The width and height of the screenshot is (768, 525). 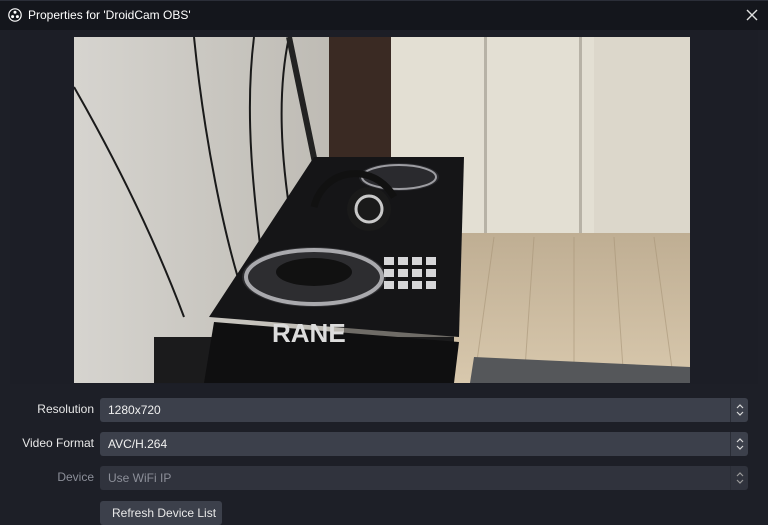 What do you see at coordinates (309, 333) in the screenshot?
I see `rane-logo: RANE` at bounding box center [309, 333].